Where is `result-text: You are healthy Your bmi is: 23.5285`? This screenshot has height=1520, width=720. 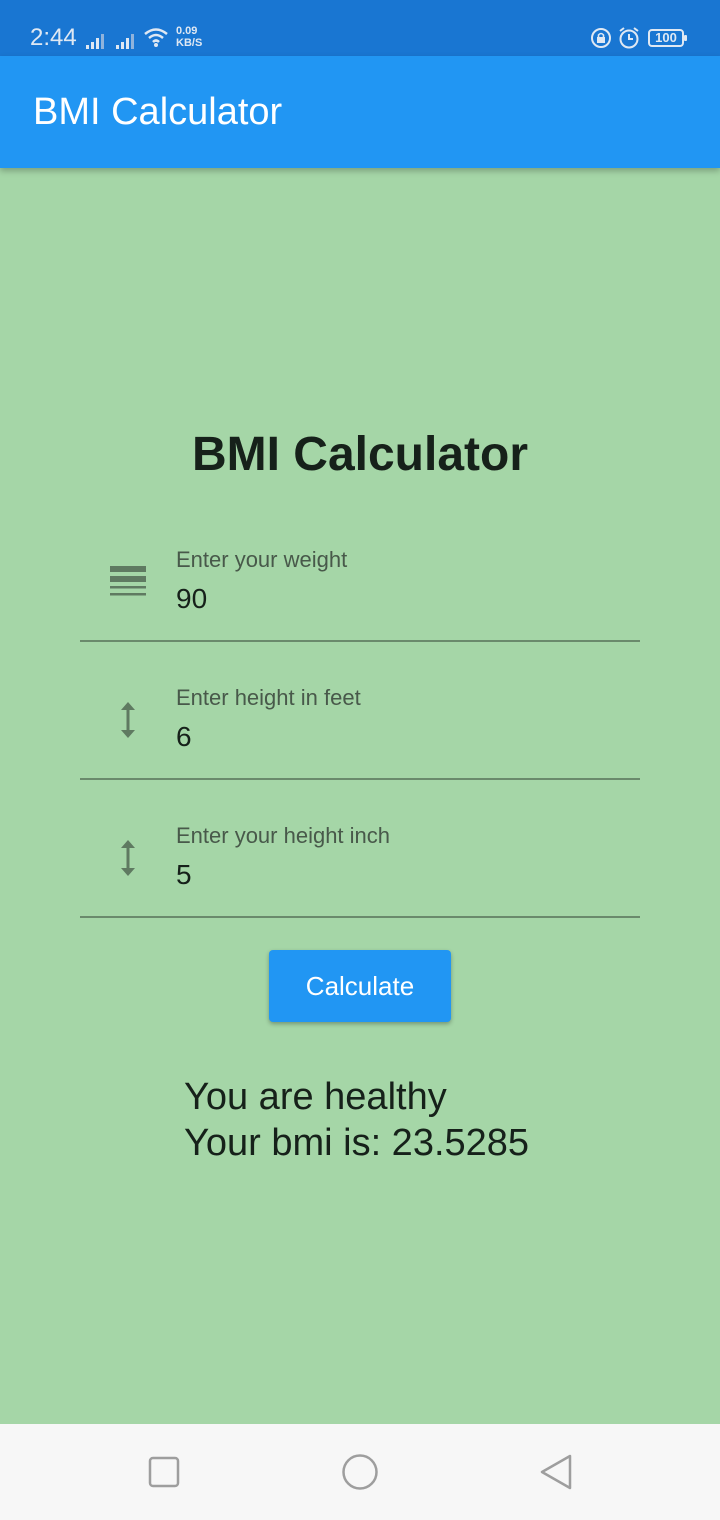
result-text: You are healthy Your bmi is: 23.5285 is located at coordinates (356, 1120).